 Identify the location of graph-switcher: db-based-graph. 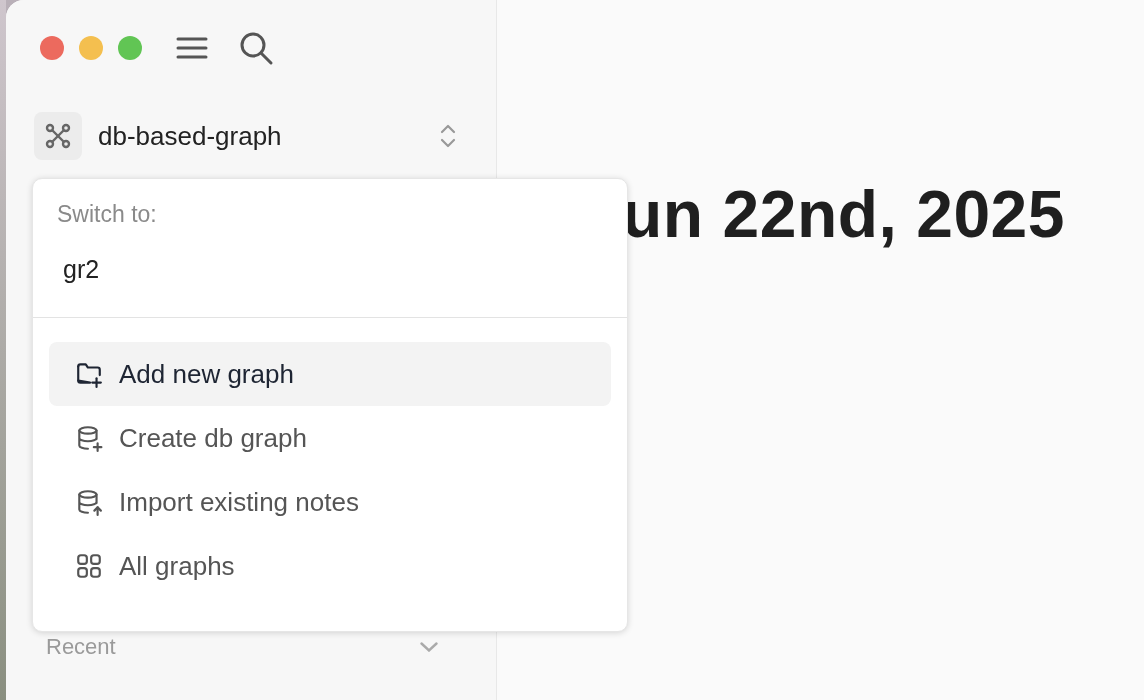
(251, 136).